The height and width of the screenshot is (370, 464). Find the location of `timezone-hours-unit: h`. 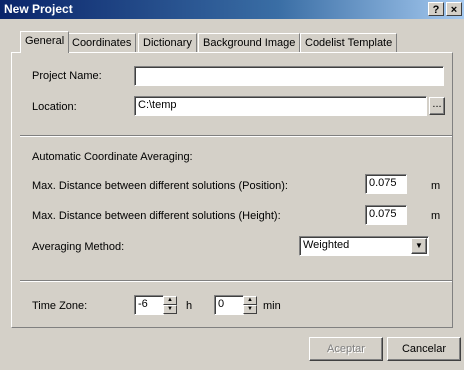

timezone-hours-unit: h is located at coordinates (189, 306).